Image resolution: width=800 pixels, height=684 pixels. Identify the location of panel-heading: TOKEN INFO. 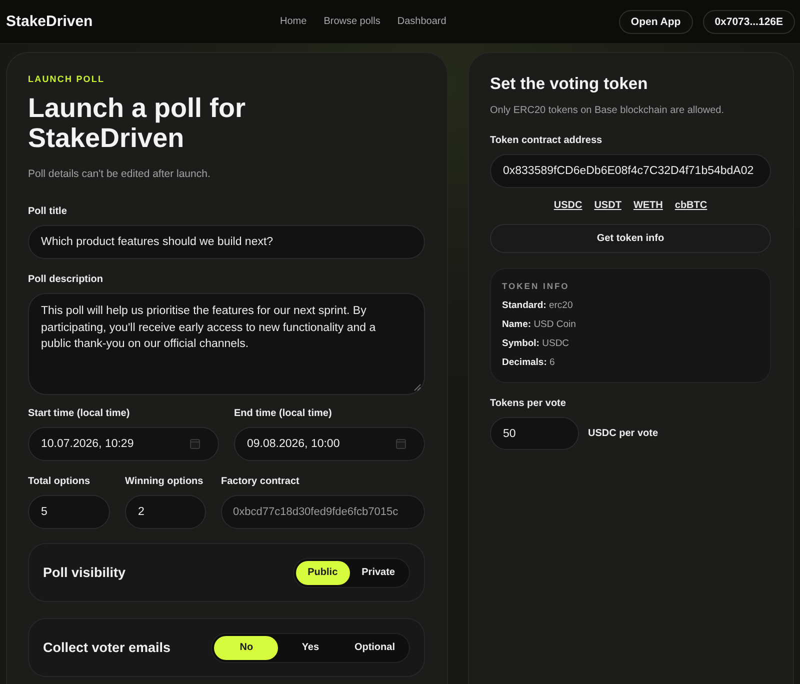
(536, 286).